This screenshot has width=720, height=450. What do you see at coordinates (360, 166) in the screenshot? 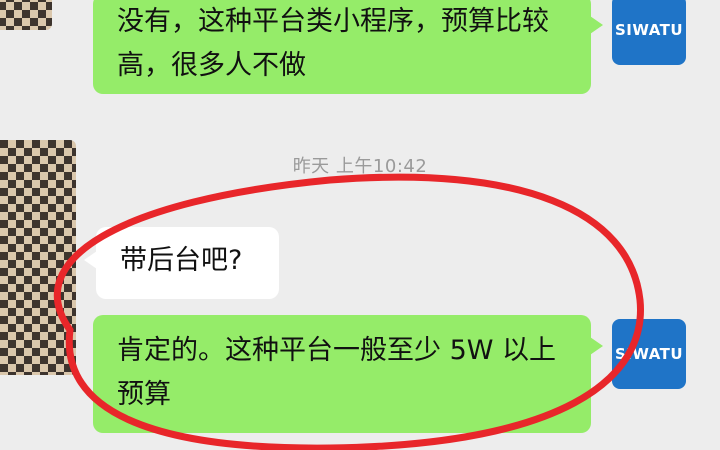
I see `message-timestamp: 昨天 上午10:42` at bounding box center [360, 166].